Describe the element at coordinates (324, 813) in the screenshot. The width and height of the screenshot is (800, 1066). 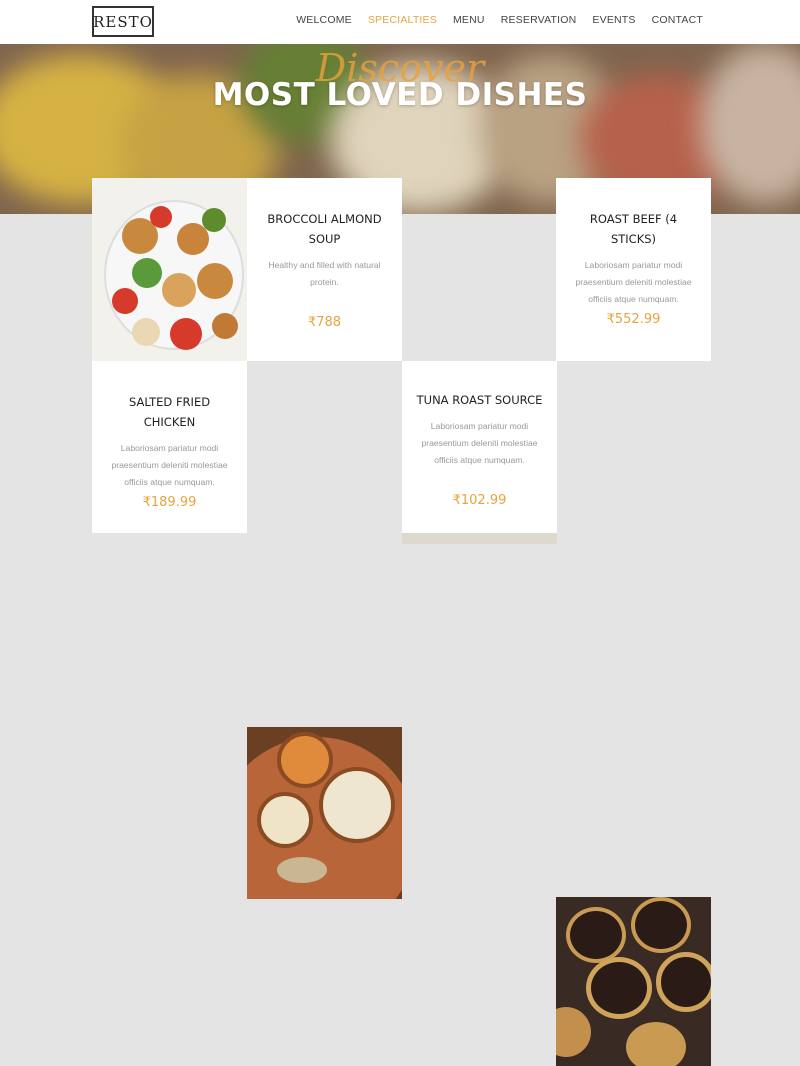
I see `dish-image-curry-bowls` at that location.